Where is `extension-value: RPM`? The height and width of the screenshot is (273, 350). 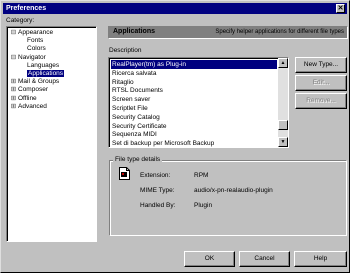 extension-value: RPM is located at coordinates (201, 175).